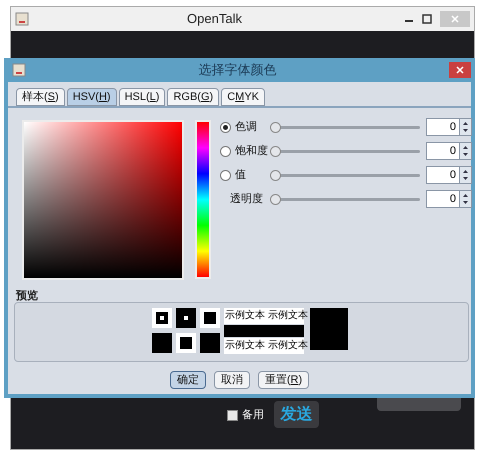 Image resolution: width=477 pixels, height=458 pixels. I want to click on send-button: 发送, so click(296, 414).